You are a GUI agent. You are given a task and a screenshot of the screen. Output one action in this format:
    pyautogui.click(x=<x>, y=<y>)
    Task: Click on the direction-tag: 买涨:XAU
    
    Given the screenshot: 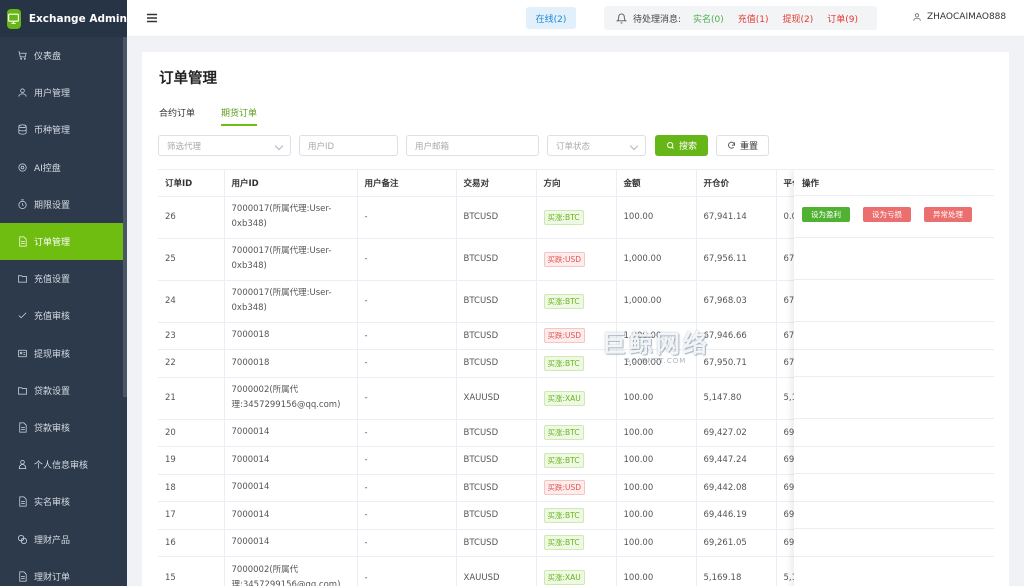 What is the action you would take?
    pyautogui.click(x=564, y=398)
    